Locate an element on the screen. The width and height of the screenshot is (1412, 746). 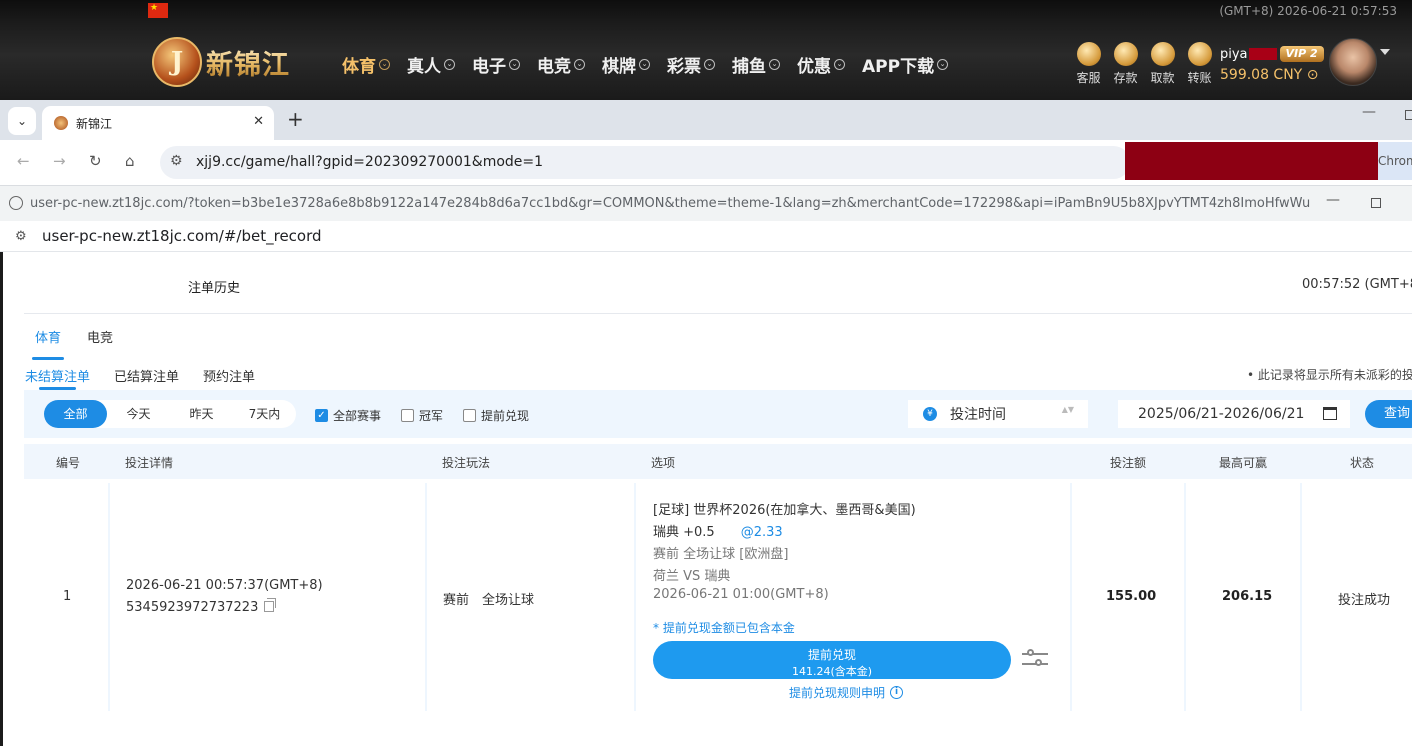
checkbox-early-cashout: 提前兑现 is located at coordinates (496, 415).